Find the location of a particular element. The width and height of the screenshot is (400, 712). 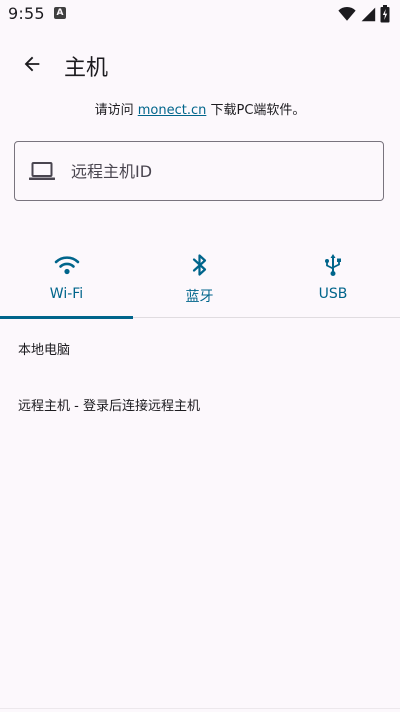

usb-icon is located at coordinates (333, 265).